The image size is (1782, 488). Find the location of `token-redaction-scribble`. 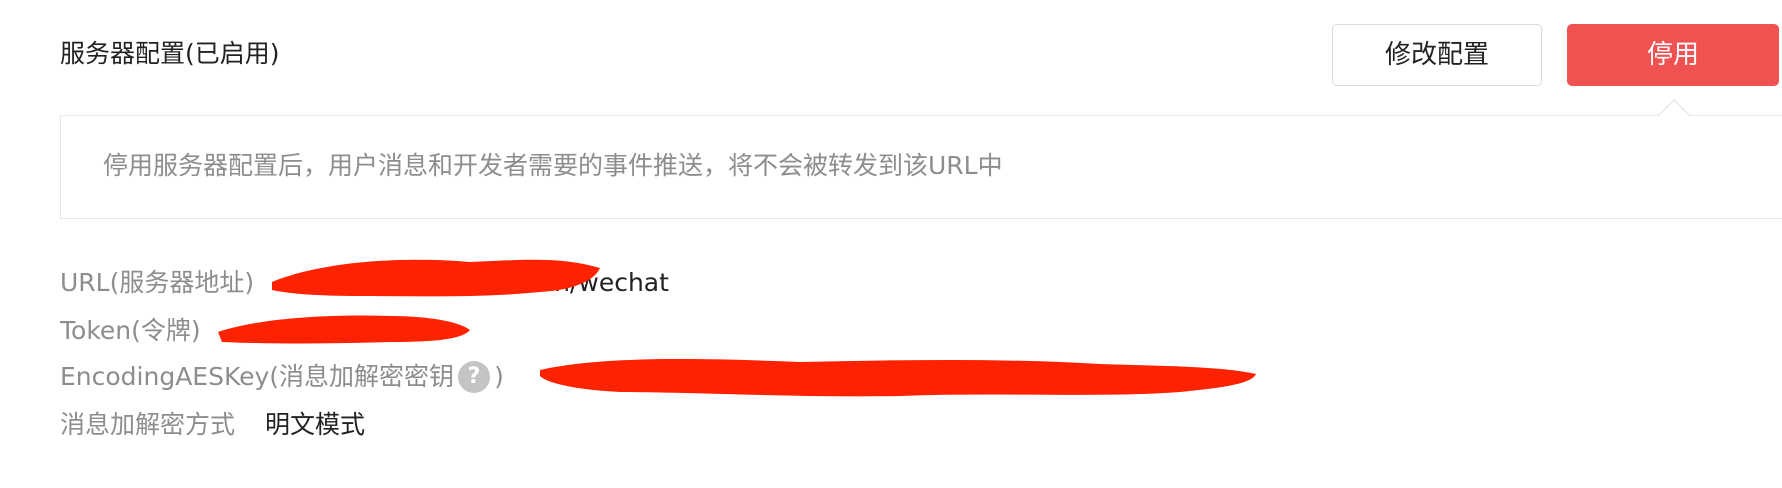

token-redaction-scribble is located at coordinates (344, 329).